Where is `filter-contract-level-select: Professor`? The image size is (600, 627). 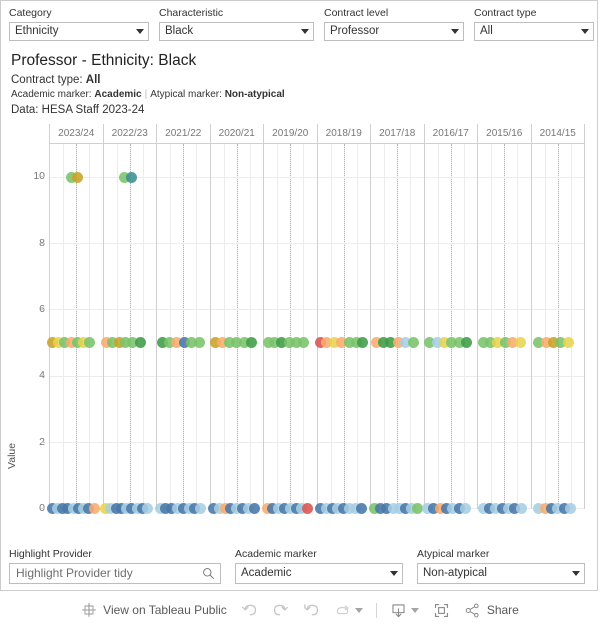 filter-contract-level-select: Professor is located at coordinates (394, 31).